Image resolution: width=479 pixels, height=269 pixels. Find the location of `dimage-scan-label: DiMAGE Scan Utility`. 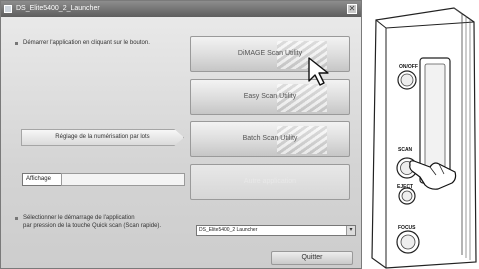

dimage-scan-label: DiMAGE Scan Utility is located at coordinates (270, 53).